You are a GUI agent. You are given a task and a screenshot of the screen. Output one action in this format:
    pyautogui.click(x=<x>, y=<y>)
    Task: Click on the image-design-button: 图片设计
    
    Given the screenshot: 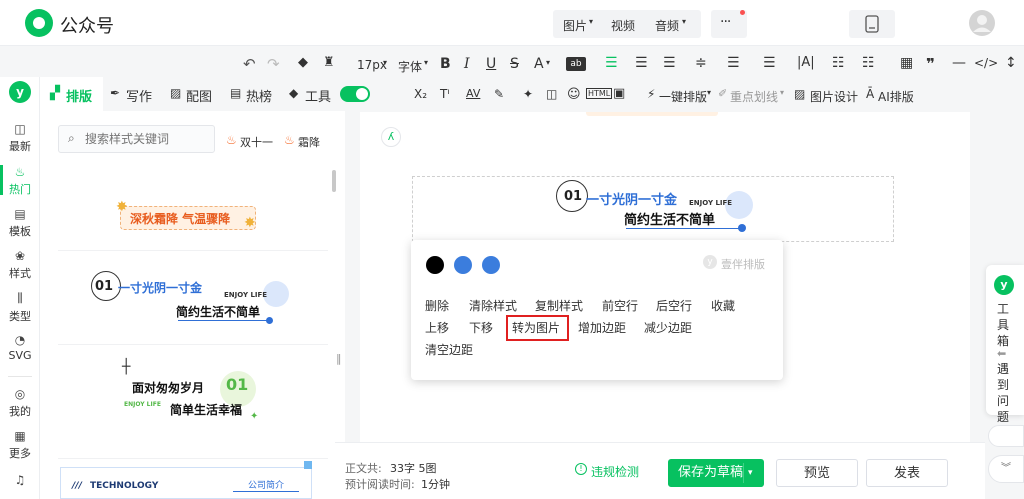 What is the action you would take?
    pyautogui.click(x=834, y=96)
    